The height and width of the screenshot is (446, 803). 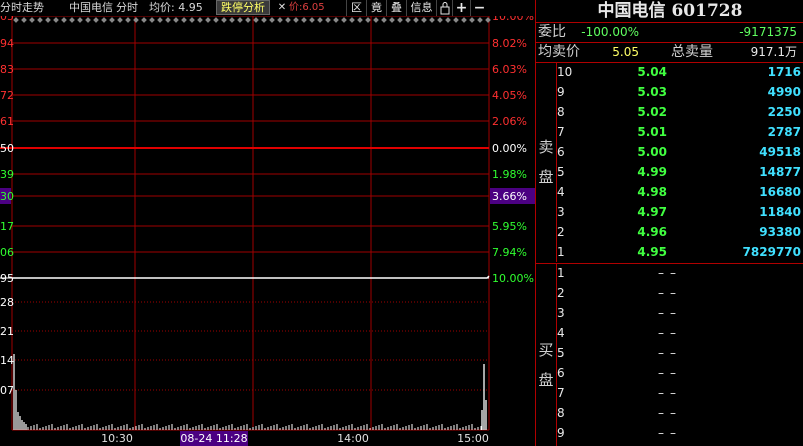 I want to click on sell-order-row: 2 4.96 93380, so click(x=669, y=232).